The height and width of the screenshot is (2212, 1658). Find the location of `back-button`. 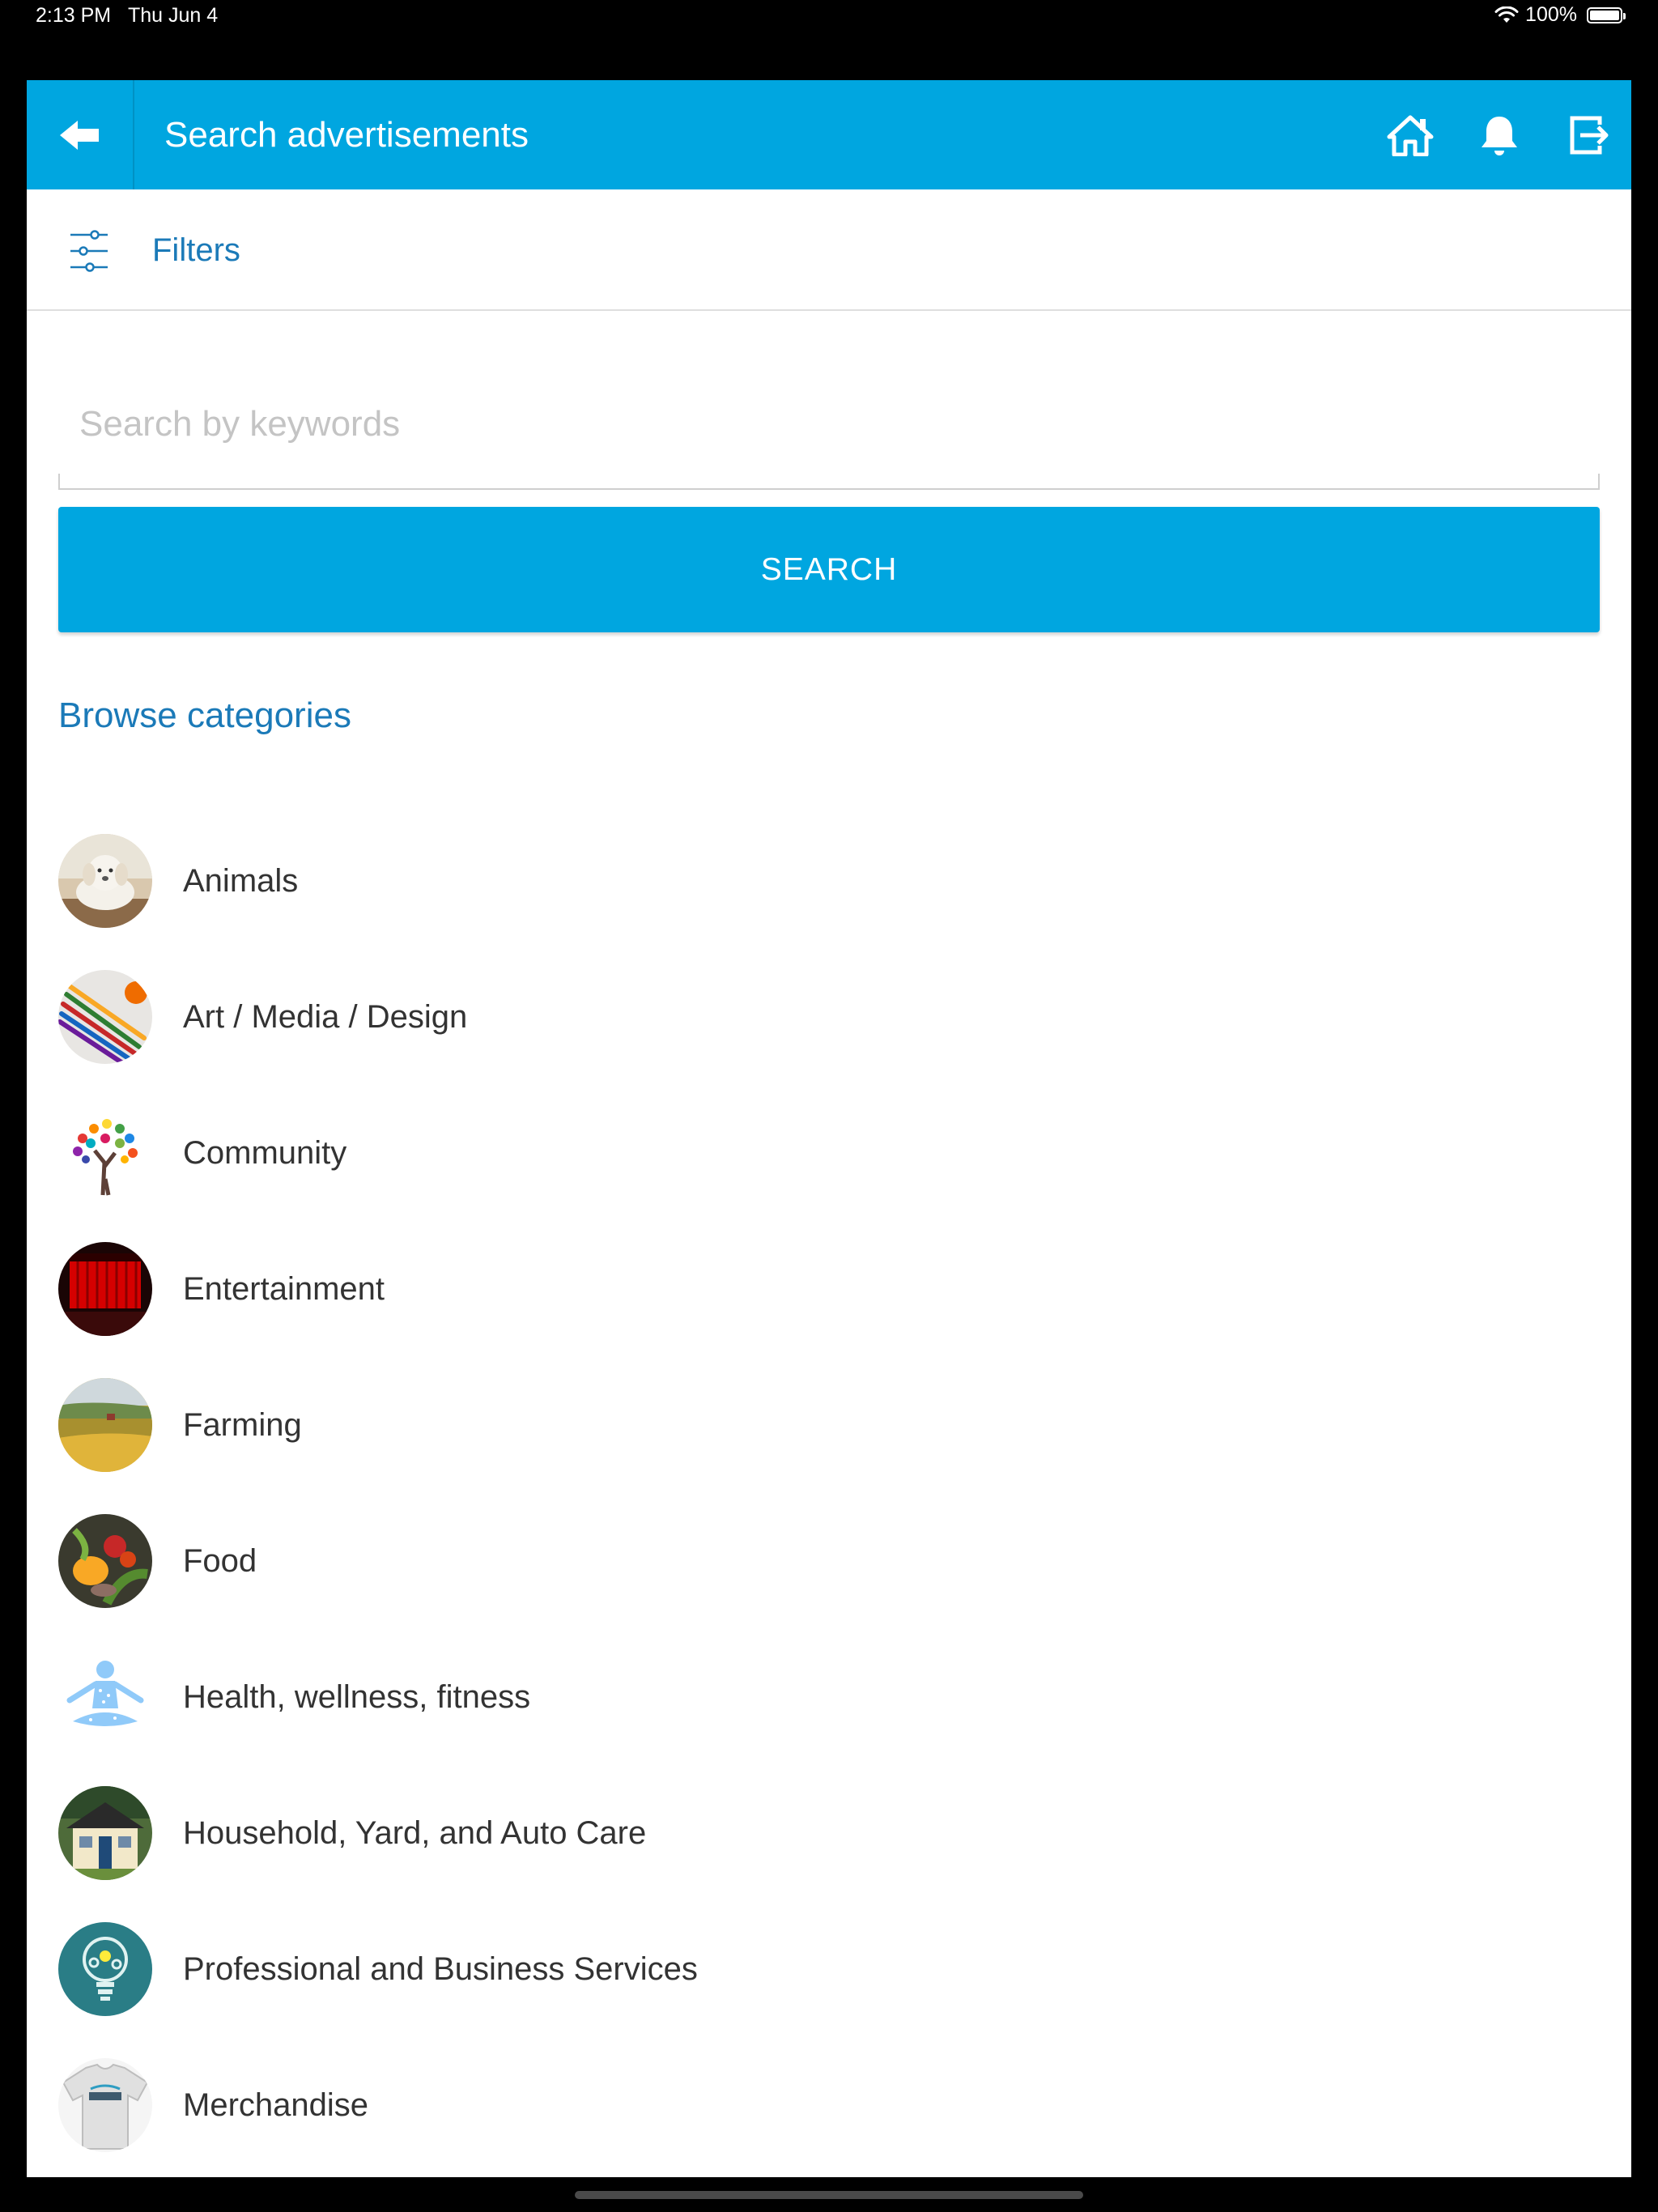

back-button is located at coordinates (79, 135).